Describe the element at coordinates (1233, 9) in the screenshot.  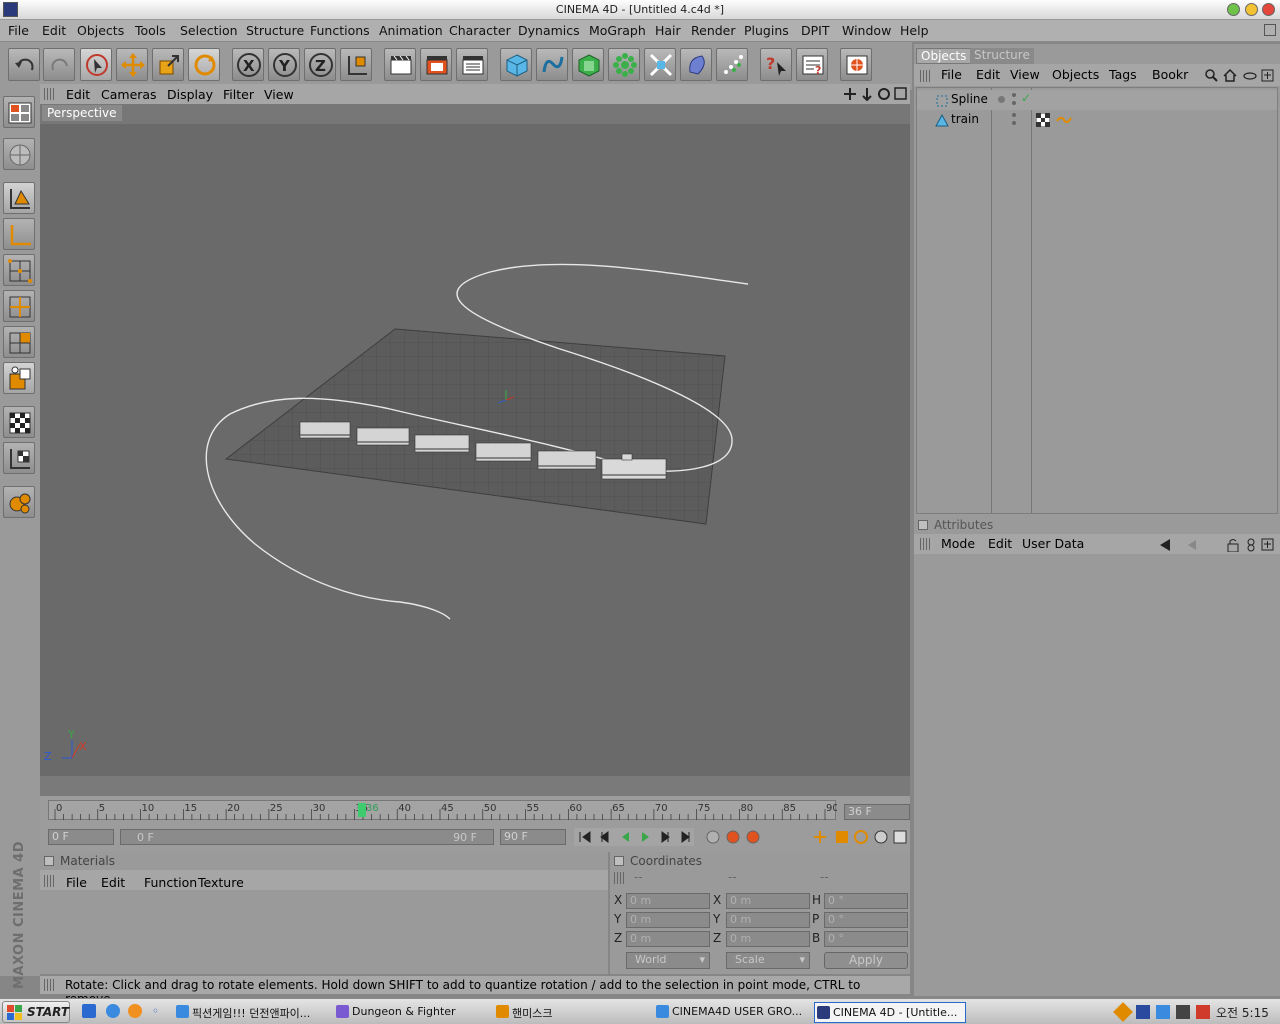
I see `minimize-button` at that location.